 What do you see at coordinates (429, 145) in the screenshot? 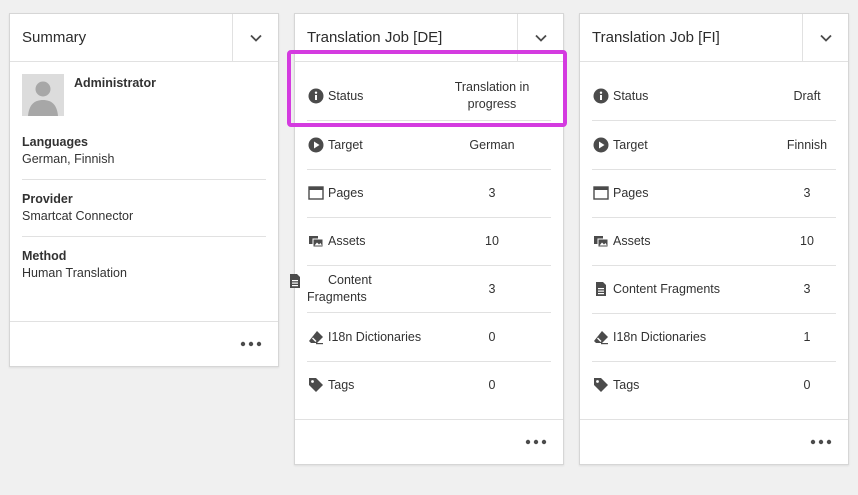
I see `job-row-target: Target German` at bounding box center [429, 145].